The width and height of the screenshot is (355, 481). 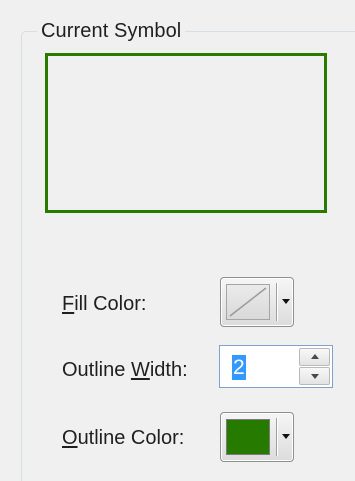 What do you see at coordinates (248, 437) in the screenshot?
I see `outline-color-swatch` at bounding box center [248, 437].